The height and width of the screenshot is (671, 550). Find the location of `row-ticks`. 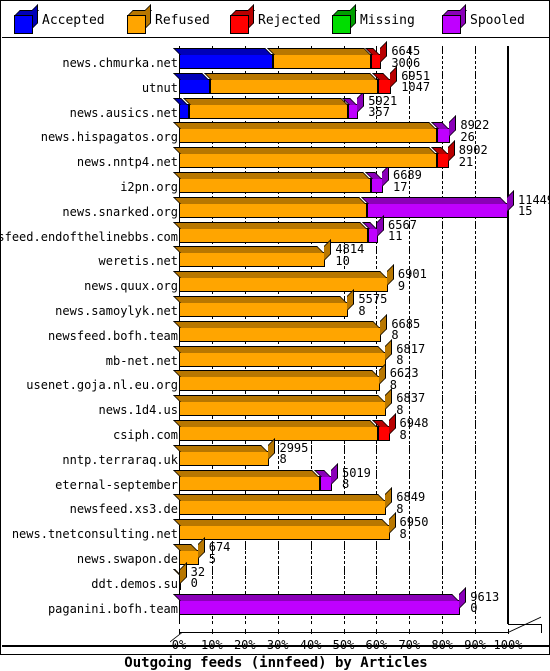

row-ticks is located at coordinates (344, 571).